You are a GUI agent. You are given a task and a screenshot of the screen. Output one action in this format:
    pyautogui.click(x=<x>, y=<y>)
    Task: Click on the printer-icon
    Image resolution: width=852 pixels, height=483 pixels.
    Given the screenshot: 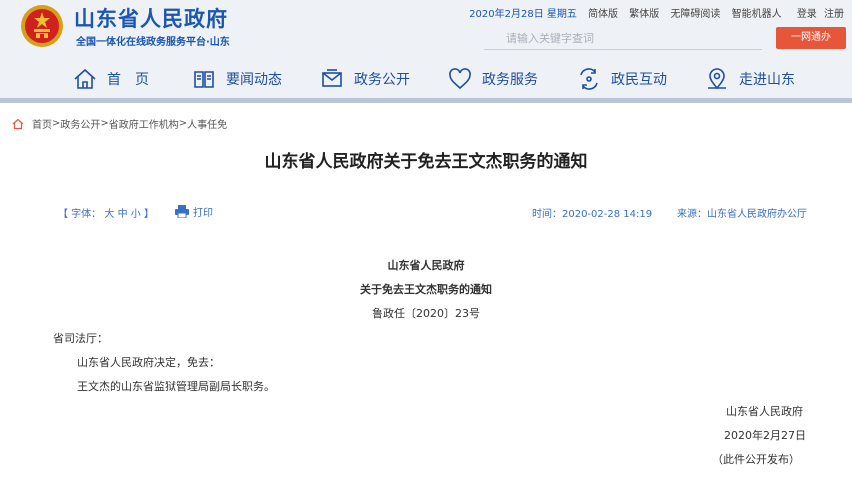 What is the action you would take?
    pyautogui.click(x=182, y=211)
    